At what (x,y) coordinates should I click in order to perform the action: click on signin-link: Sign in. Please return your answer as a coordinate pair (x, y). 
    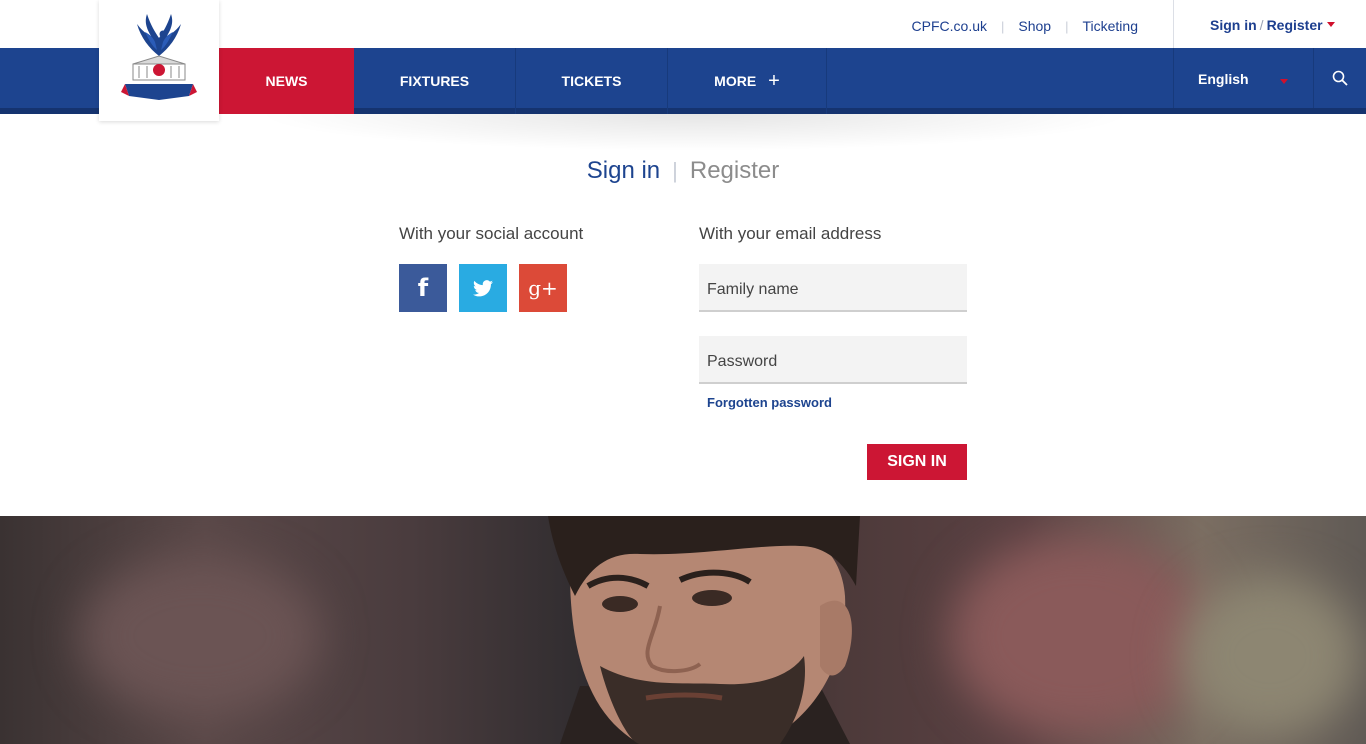
    Looking at the image, I should click on (1233, 25).